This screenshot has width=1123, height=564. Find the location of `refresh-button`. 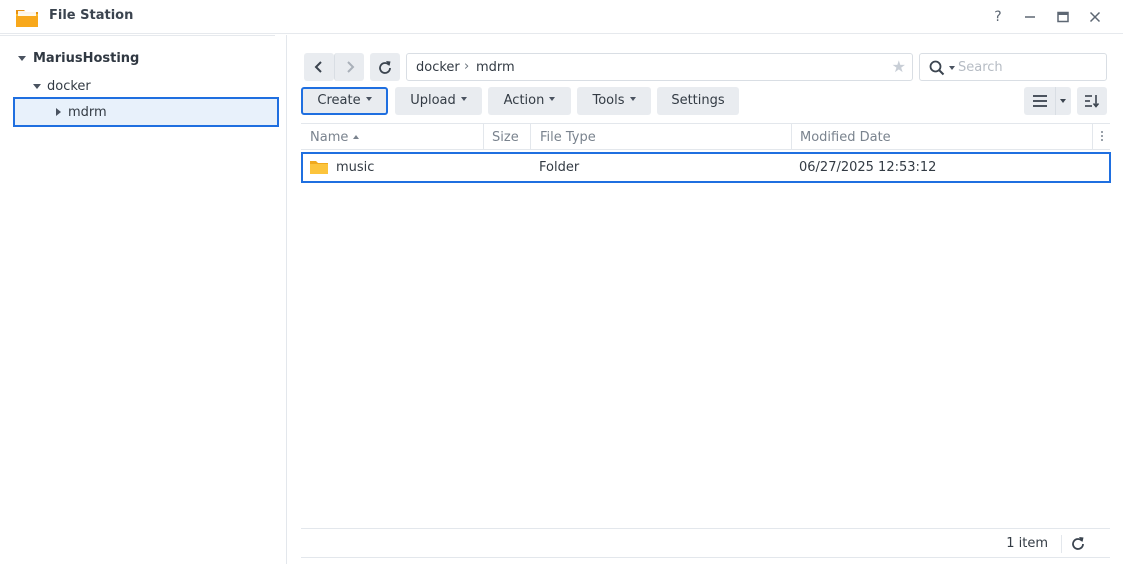

refresh-button is located at coordinates (385, 67).